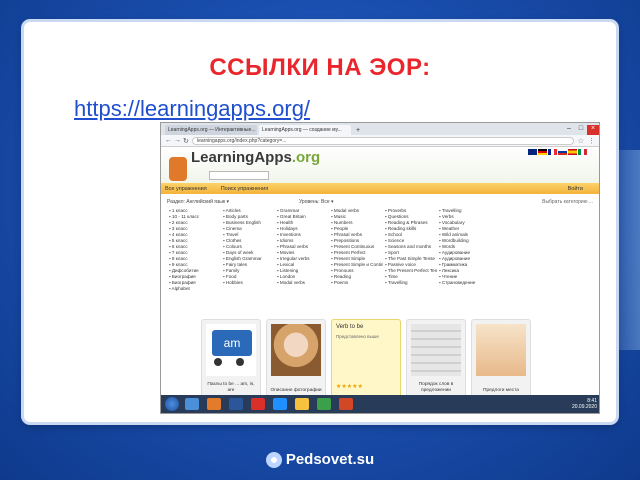 Image resolution: width=640 pixels, height=480 pixels. What do you see at coordinates (350, 327) in the screenshot?
I see `card-title: Verb to be` at bounding box center [350, 327].